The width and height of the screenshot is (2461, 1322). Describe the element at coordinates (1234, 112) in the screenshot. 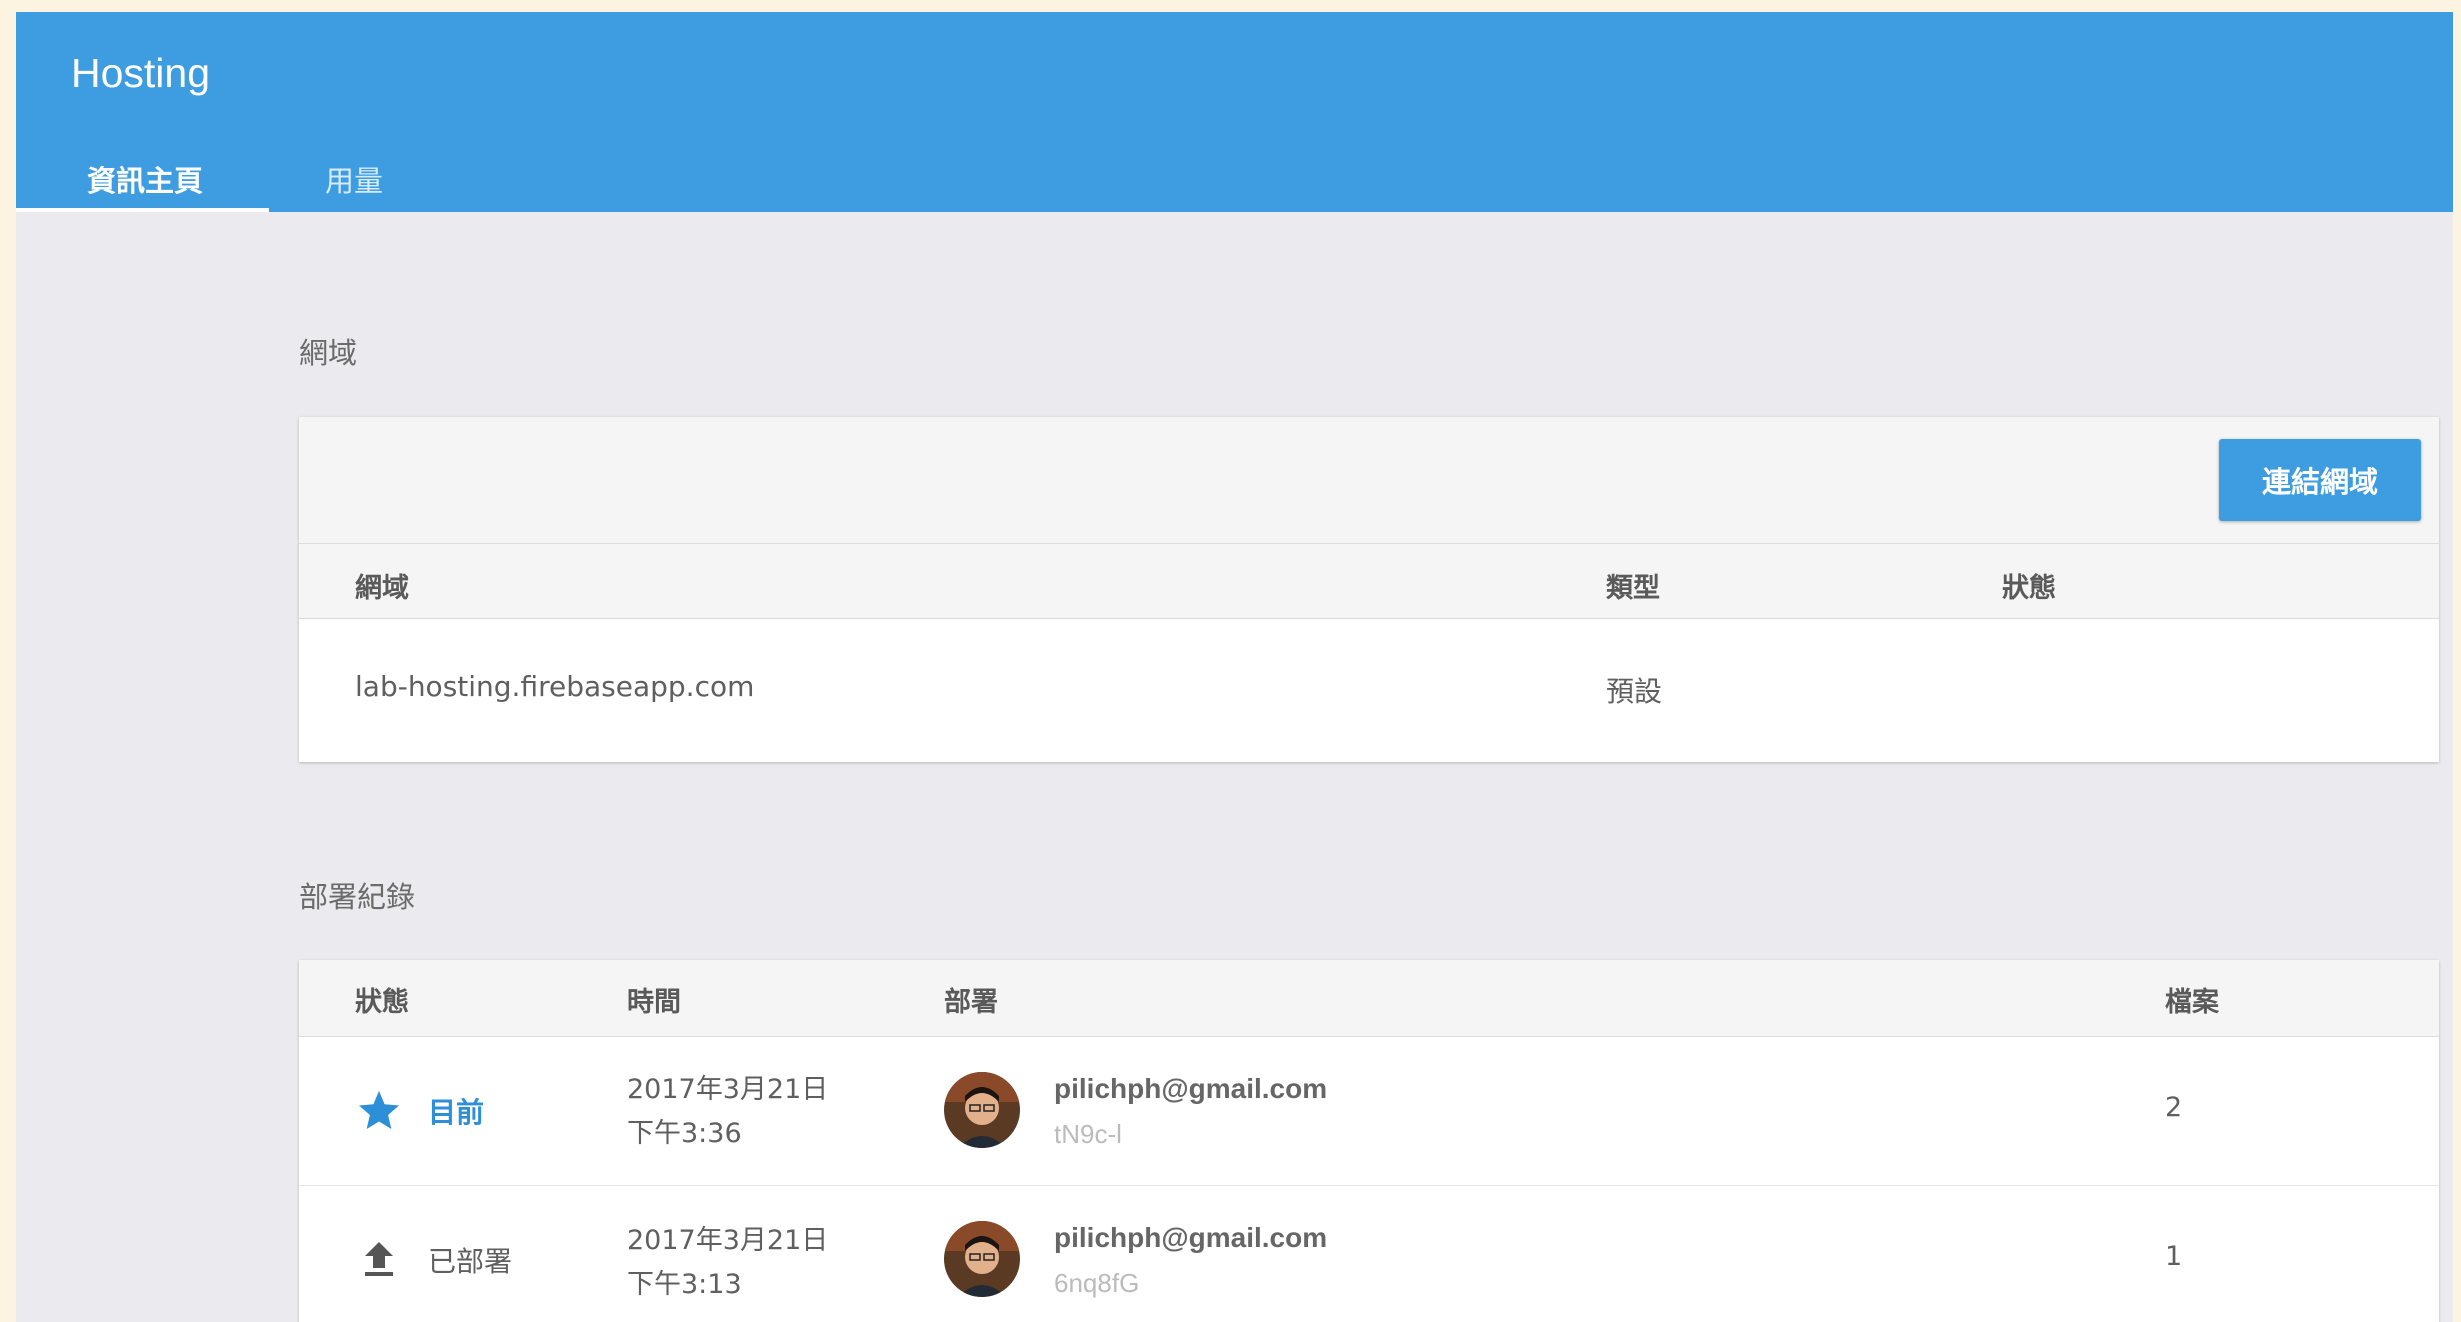

I see `app-header: Hosting 資訊主頁 用量` at that location.